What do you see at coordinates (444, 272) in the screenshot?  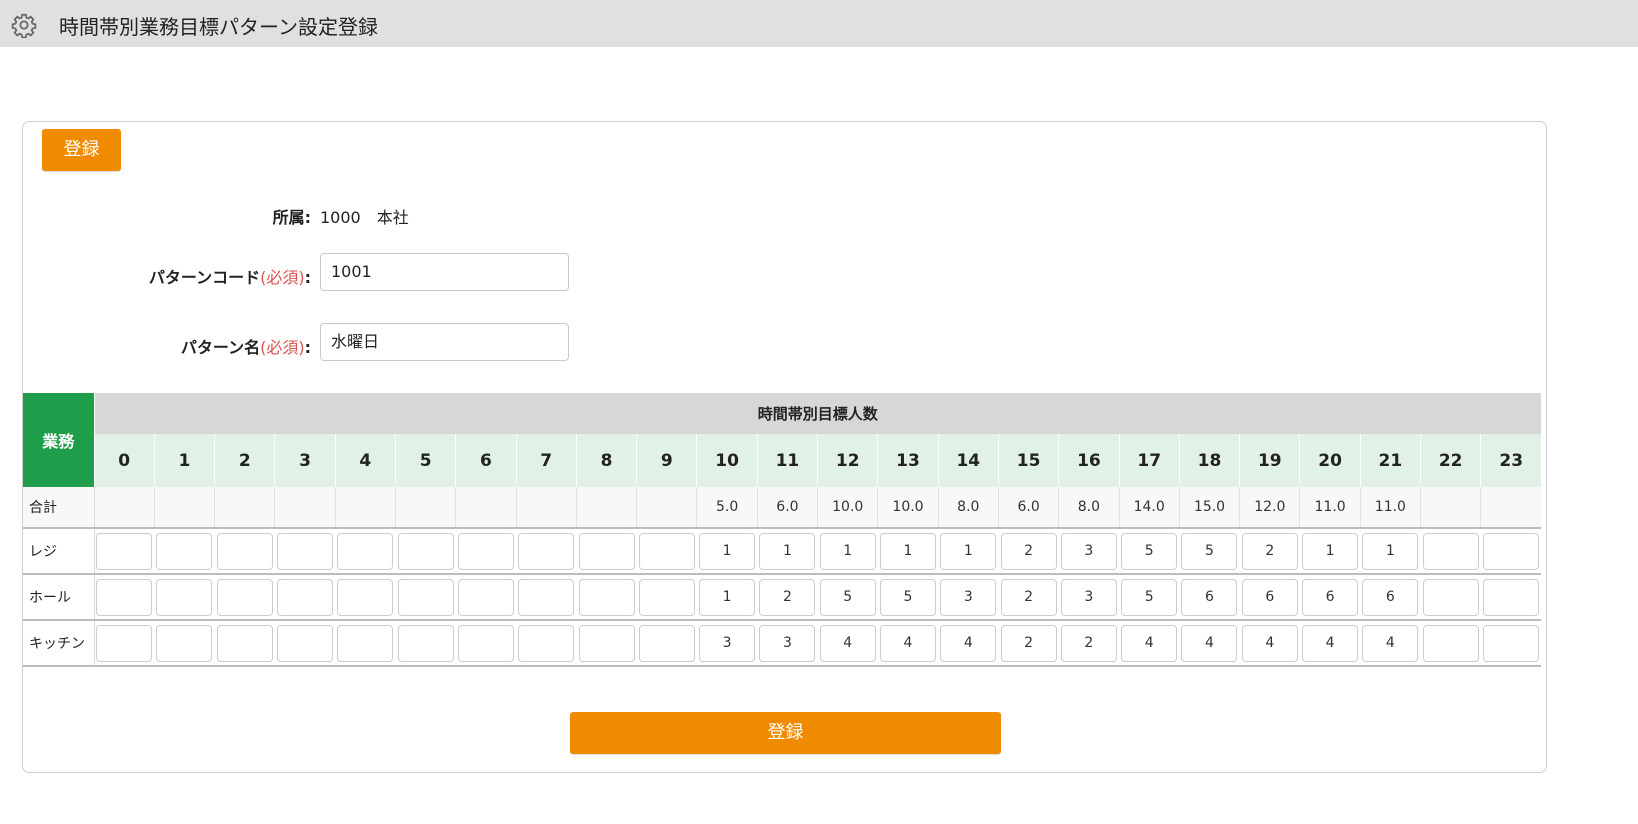 I see `pattern-code-input: 1001` at bounding box center [444, 272].